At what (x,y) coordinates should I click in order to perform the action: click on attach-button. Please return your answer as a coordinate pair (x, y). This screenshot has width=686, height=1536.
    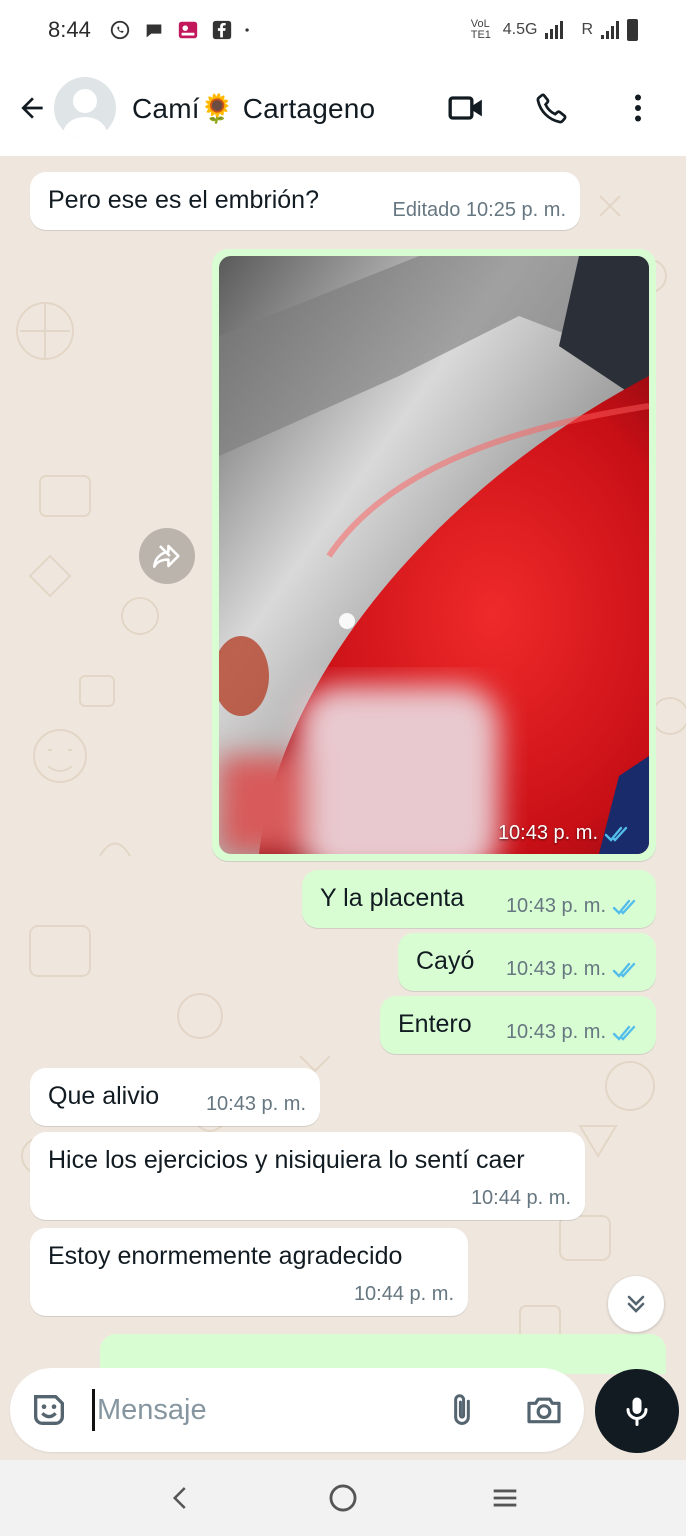
    Looking at the image, I should click on (462, 1410).